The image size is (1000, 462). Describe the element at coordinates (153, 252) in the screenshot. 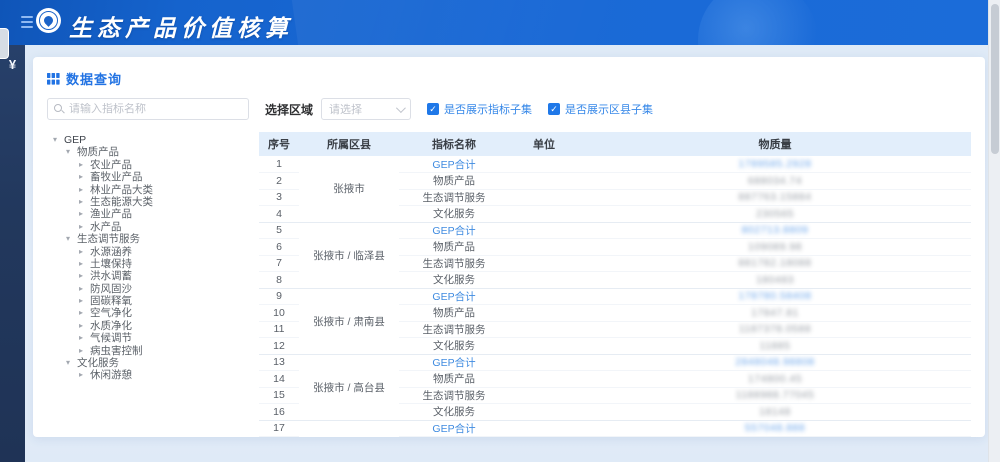

I see `tree-item: ▸ 水源涵养` at that location.